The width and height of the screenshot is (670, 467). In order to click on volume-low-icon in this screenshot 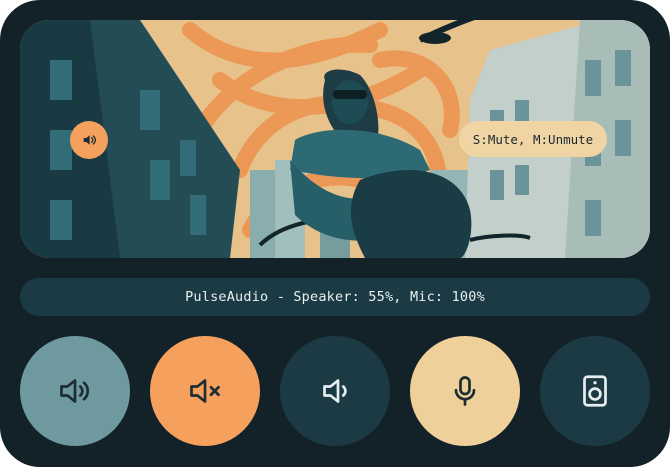, I will do `click(335, 391)`.